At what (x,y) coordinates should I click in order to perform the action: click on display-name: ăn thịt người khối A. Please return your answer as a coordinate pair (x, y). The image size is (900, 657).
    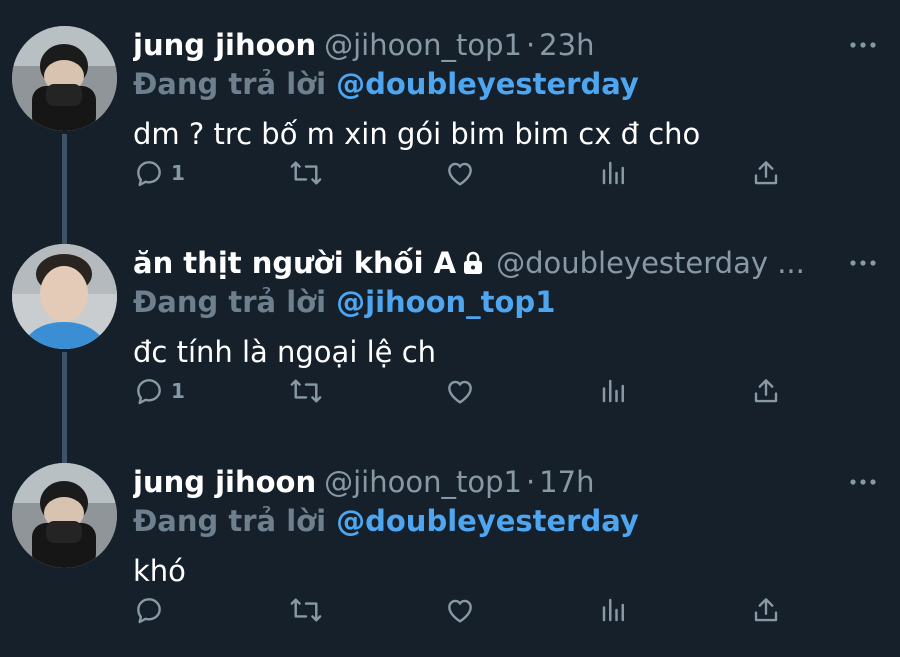
    Looking at the image, I should click on (294, 263).